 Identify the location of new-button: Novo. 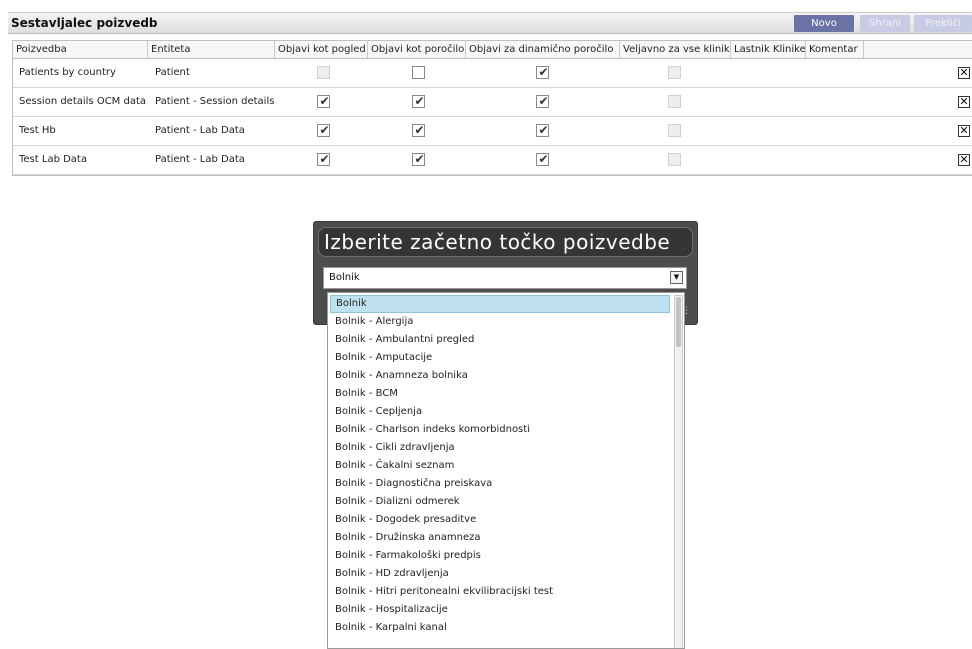
(824, 23).